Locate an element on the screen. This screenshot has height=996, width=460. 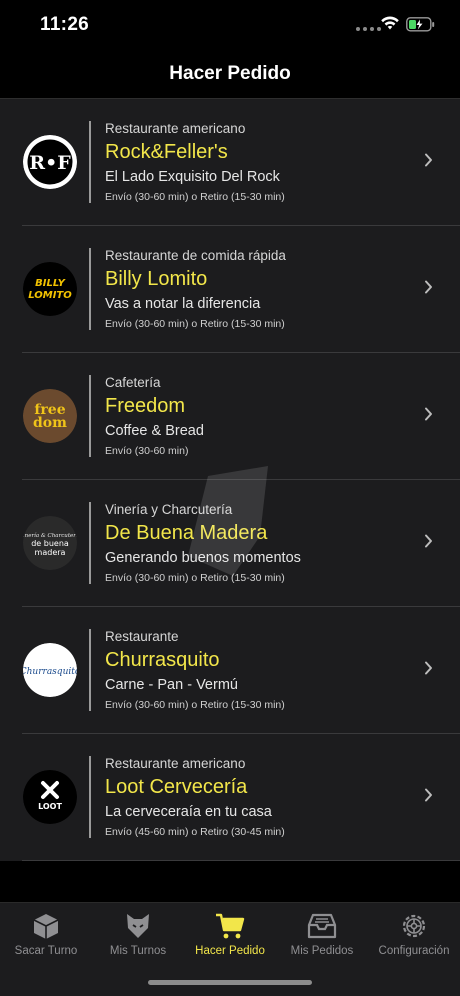
restaurant-tagline: Carne - Pan - Vermú is located at coordinates (171, 685).